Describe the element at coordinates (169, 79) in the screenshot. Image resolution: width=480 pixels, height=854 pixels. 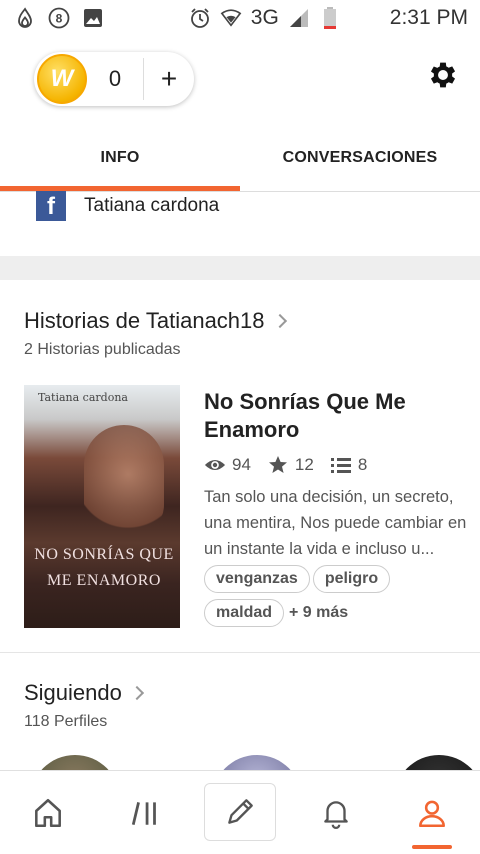
I see `add-coins-button: +` at that location.